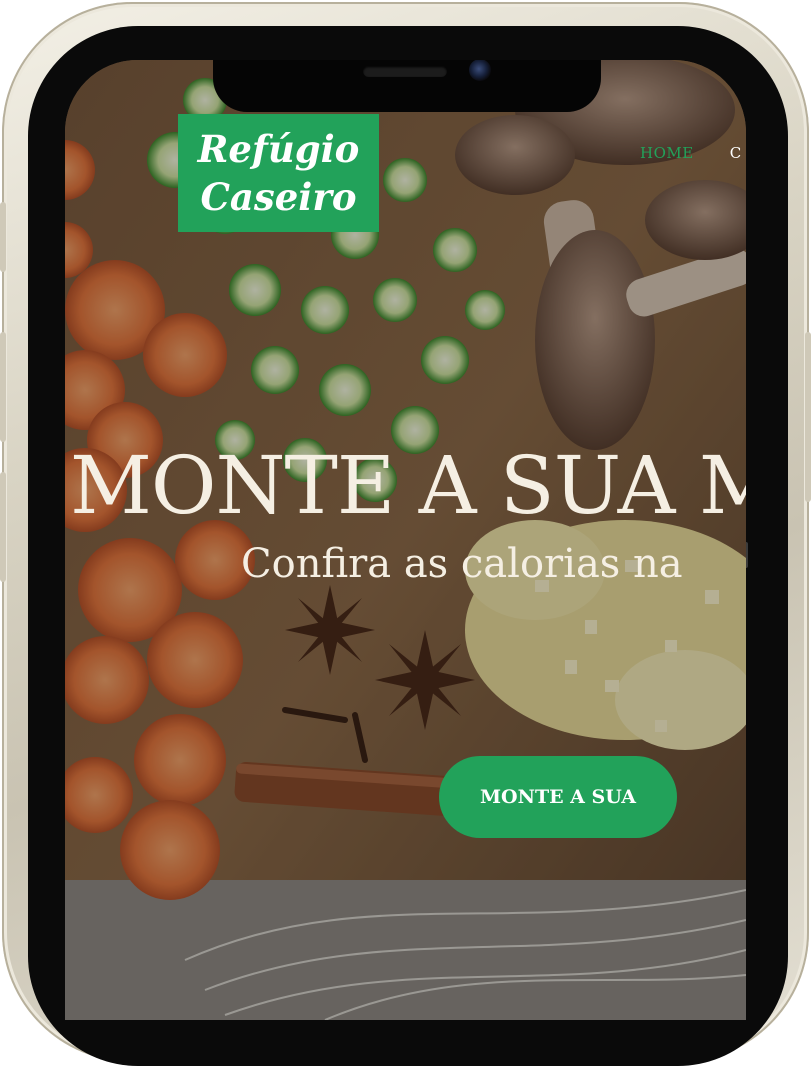 Image resolution: width=811 pixels, height=1066 pixels. I want to click on brand-logo-line1: Refúgio, so click(278, 149).